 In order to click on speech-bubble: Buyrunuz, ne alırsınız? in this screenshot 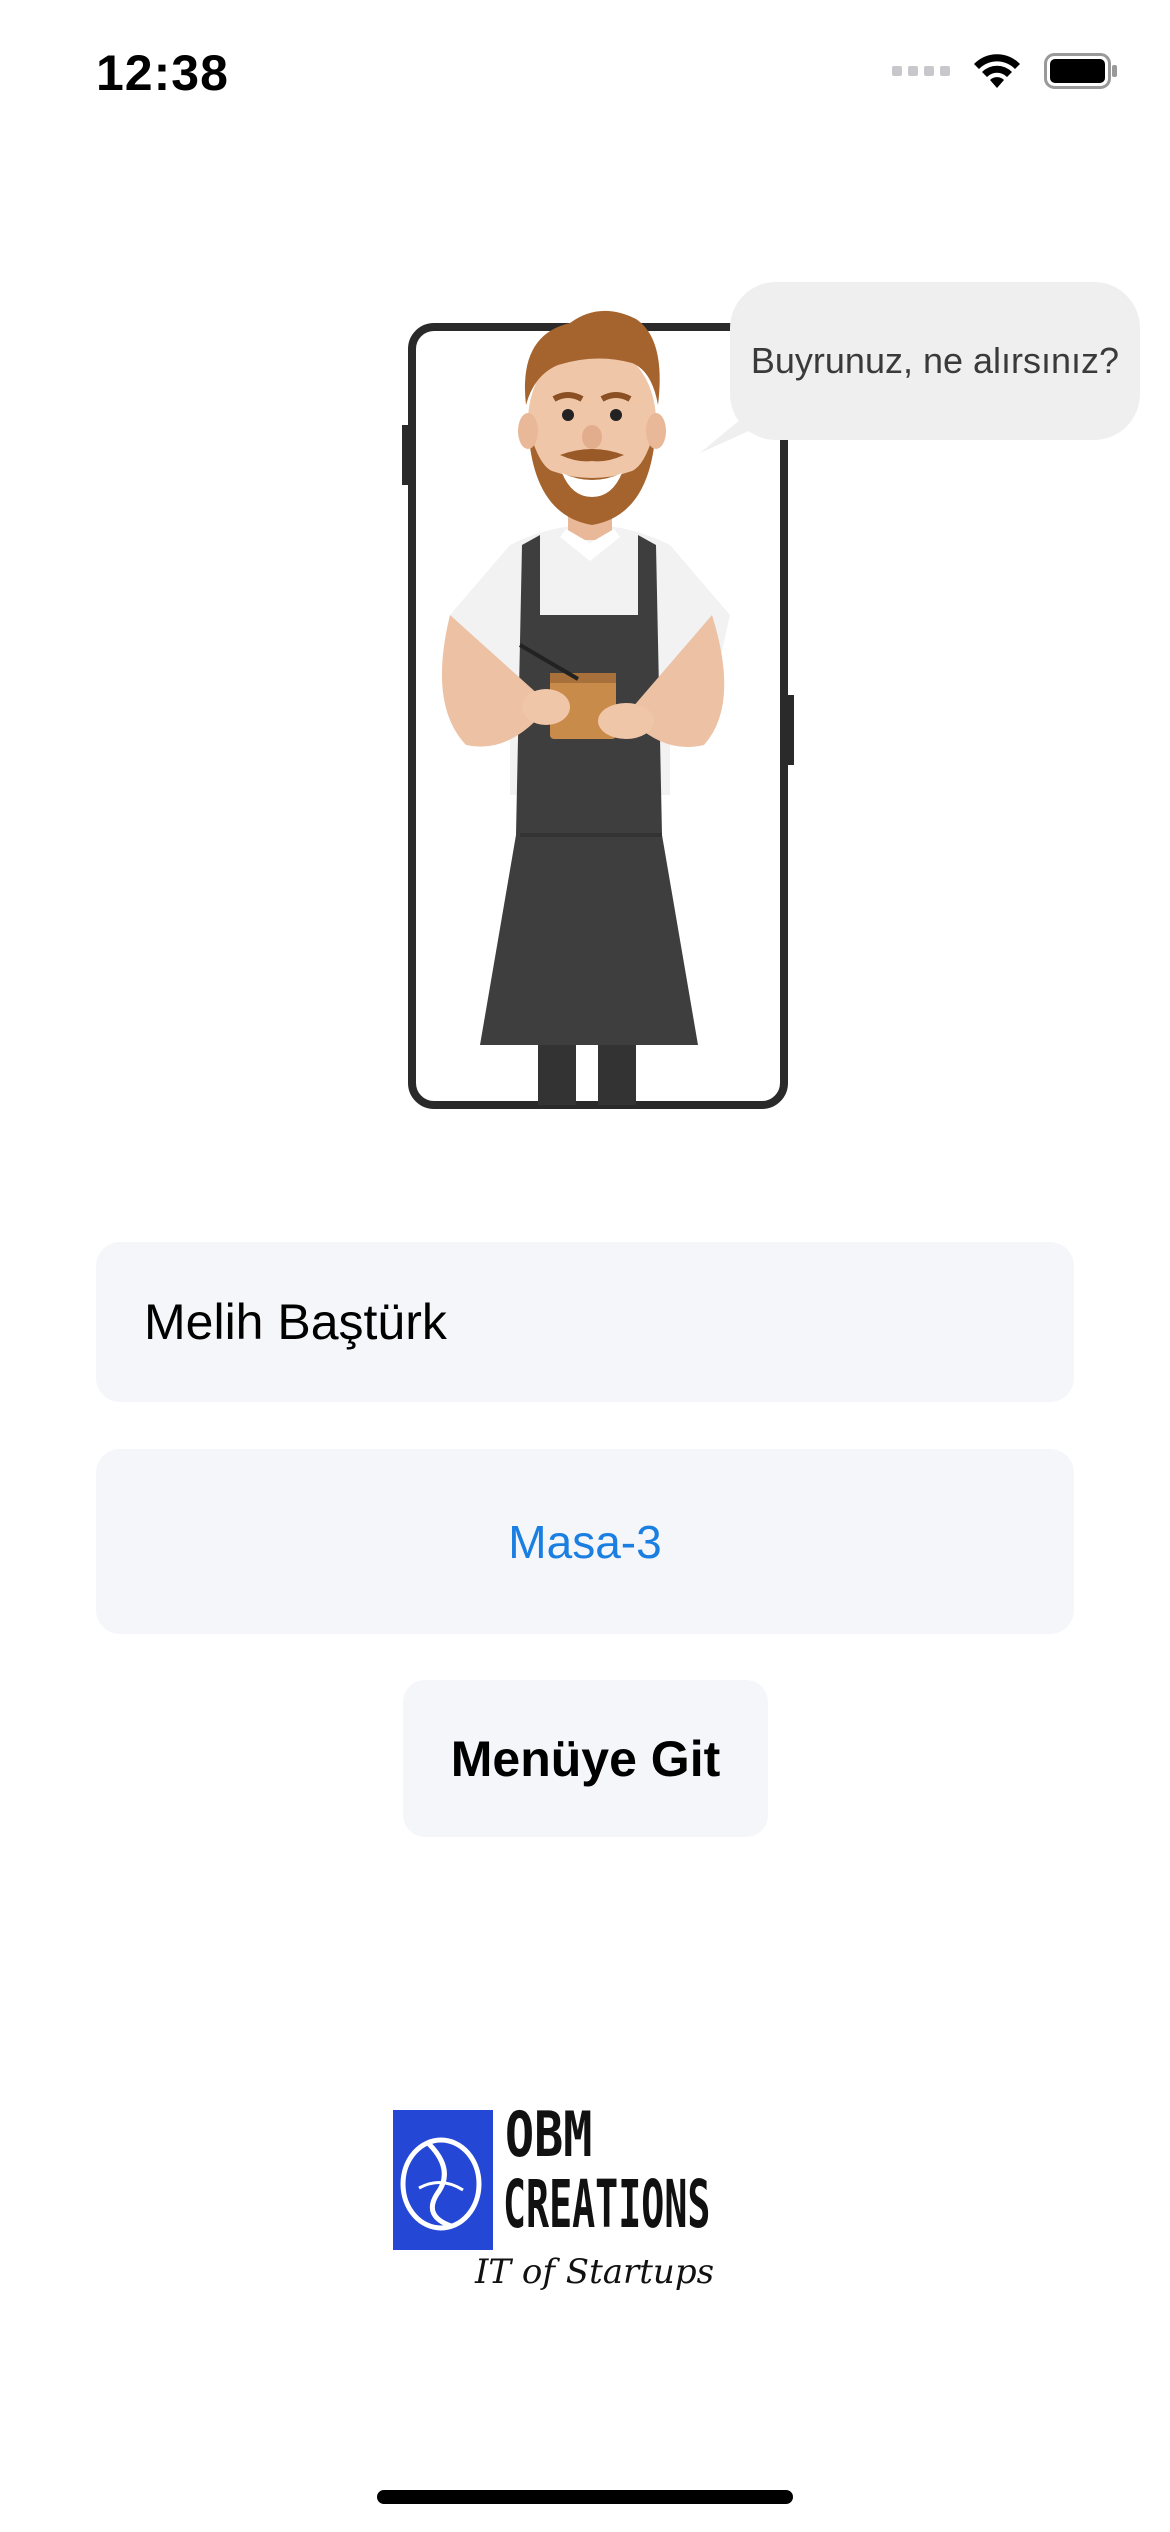, I will do `click(935, 361)`.